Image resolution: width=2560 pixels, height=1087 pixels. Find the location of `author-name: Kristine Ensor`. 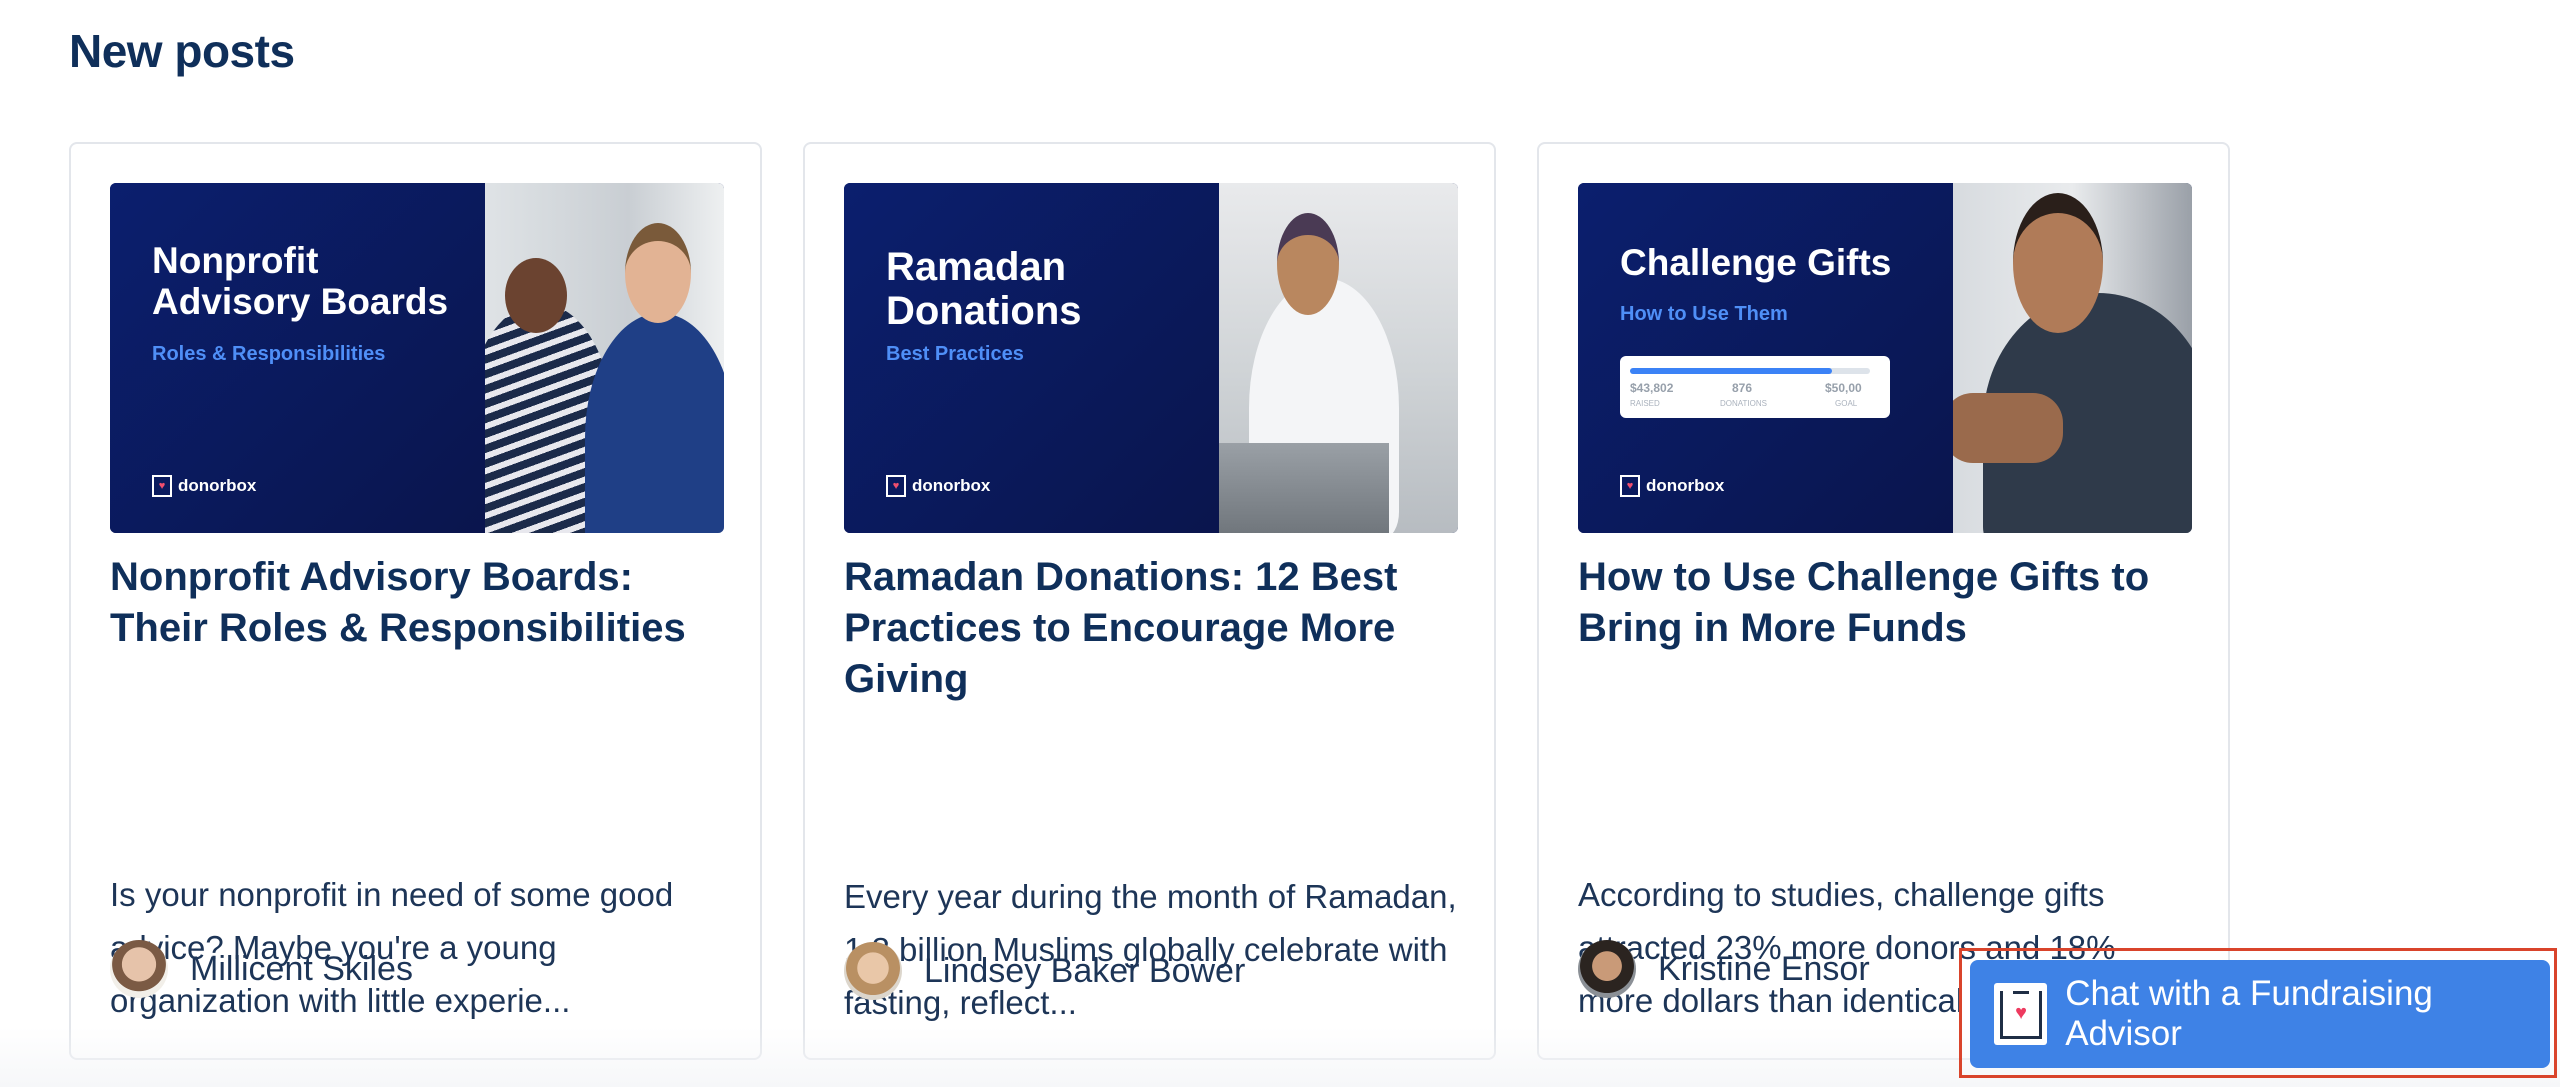

author-name: Kristine Ensor is located at coordinates (1764, 968).